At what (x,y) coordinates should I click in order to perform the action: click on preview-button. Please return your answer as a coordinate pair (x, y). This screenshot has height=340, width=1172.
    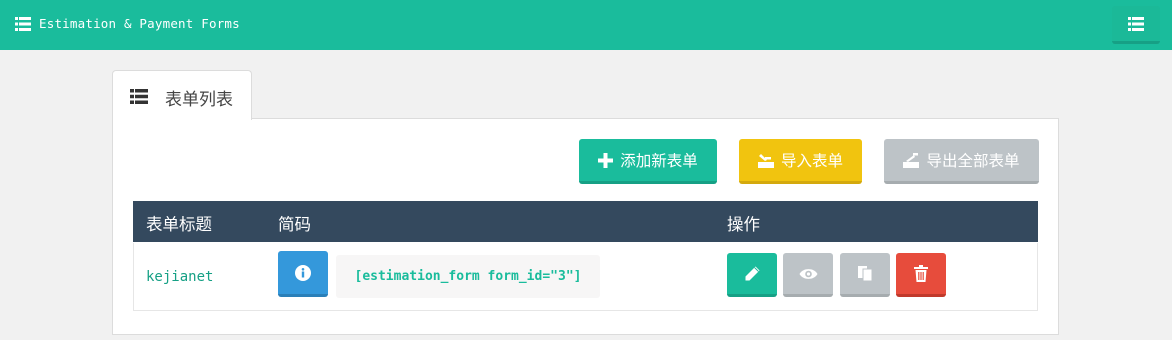
    Looking at the image, I should click on (808, 275).